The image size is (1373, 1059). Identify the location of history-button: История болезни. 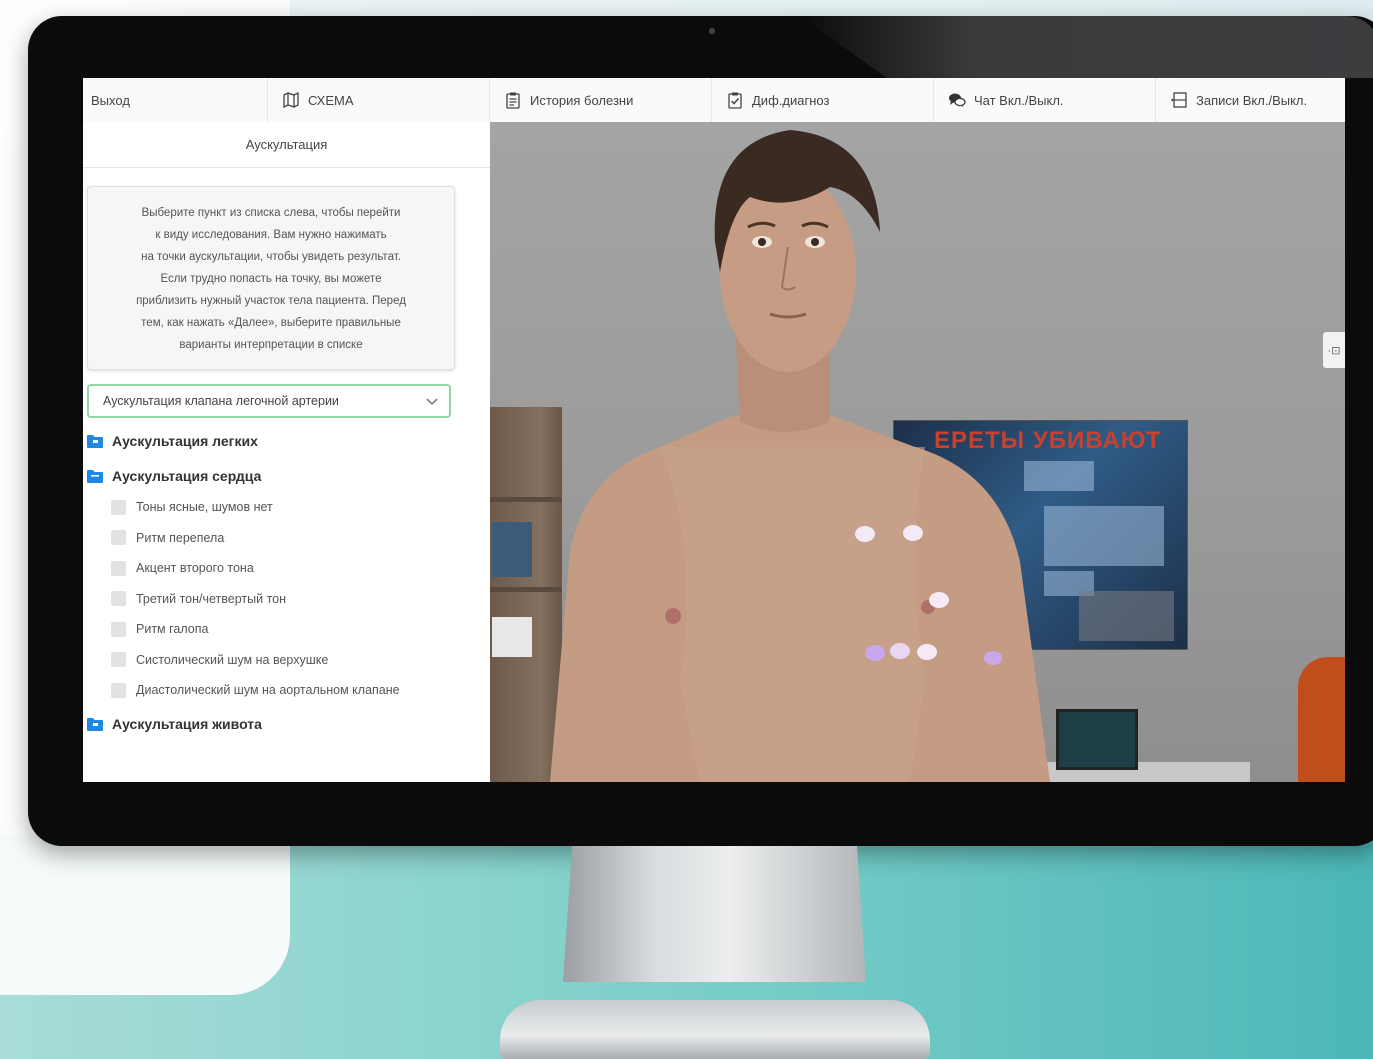
(601, 100).